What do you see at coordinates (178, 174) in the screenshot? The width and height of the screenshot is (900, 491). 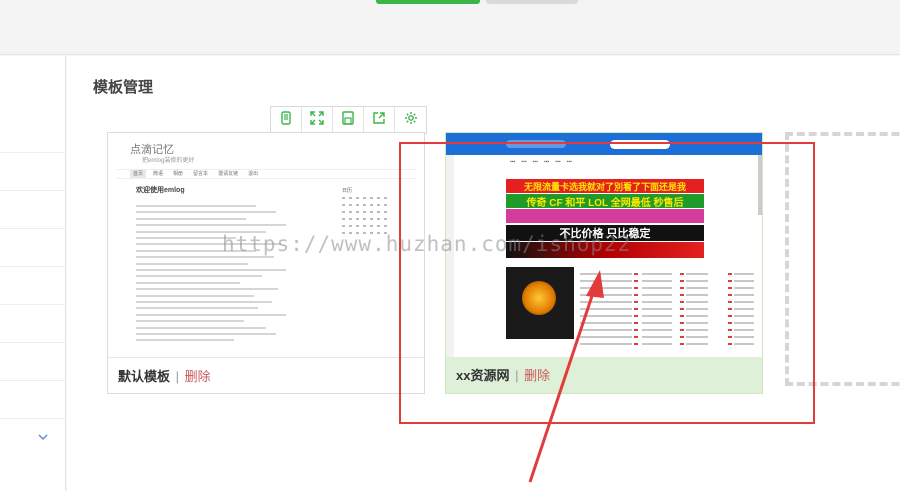 I see `preview-nav-item: 相册` at bounding box center [178, 174].